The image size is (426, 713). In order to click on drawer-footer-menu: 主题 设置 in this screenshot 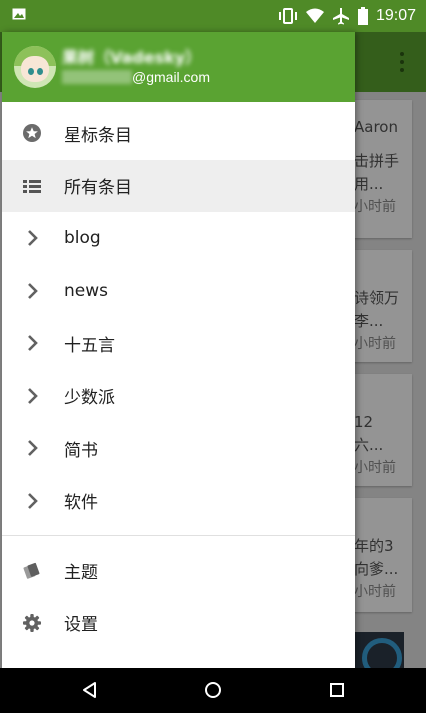, I will do `click(178, 596)`.